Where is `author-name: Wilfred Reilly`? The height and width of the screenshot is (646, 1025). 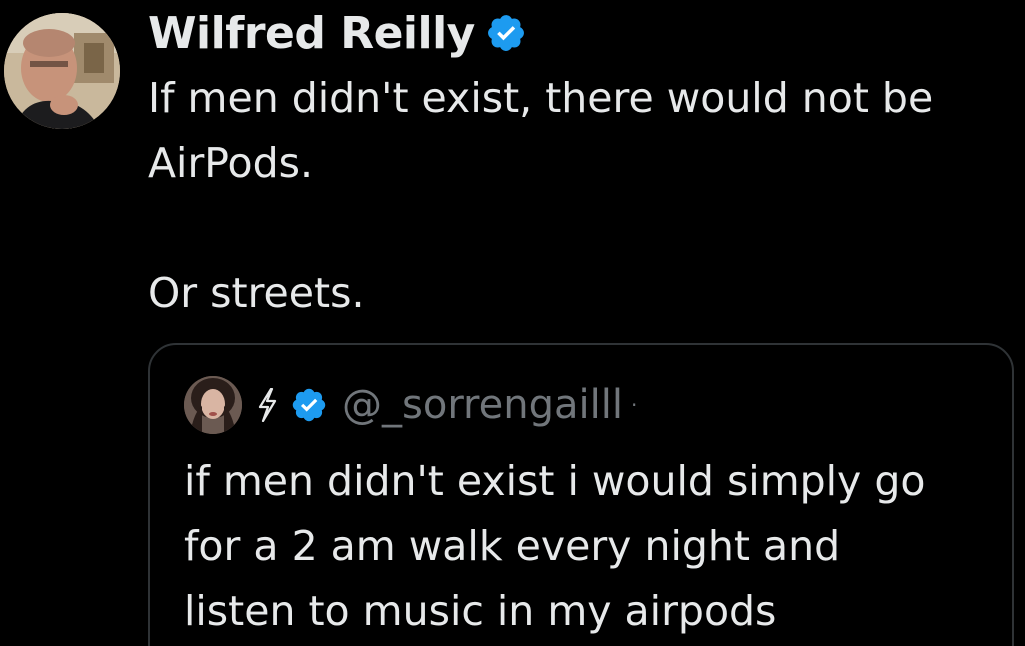
author-name: Wilfred Reilly is located at coordinates (311, 33).